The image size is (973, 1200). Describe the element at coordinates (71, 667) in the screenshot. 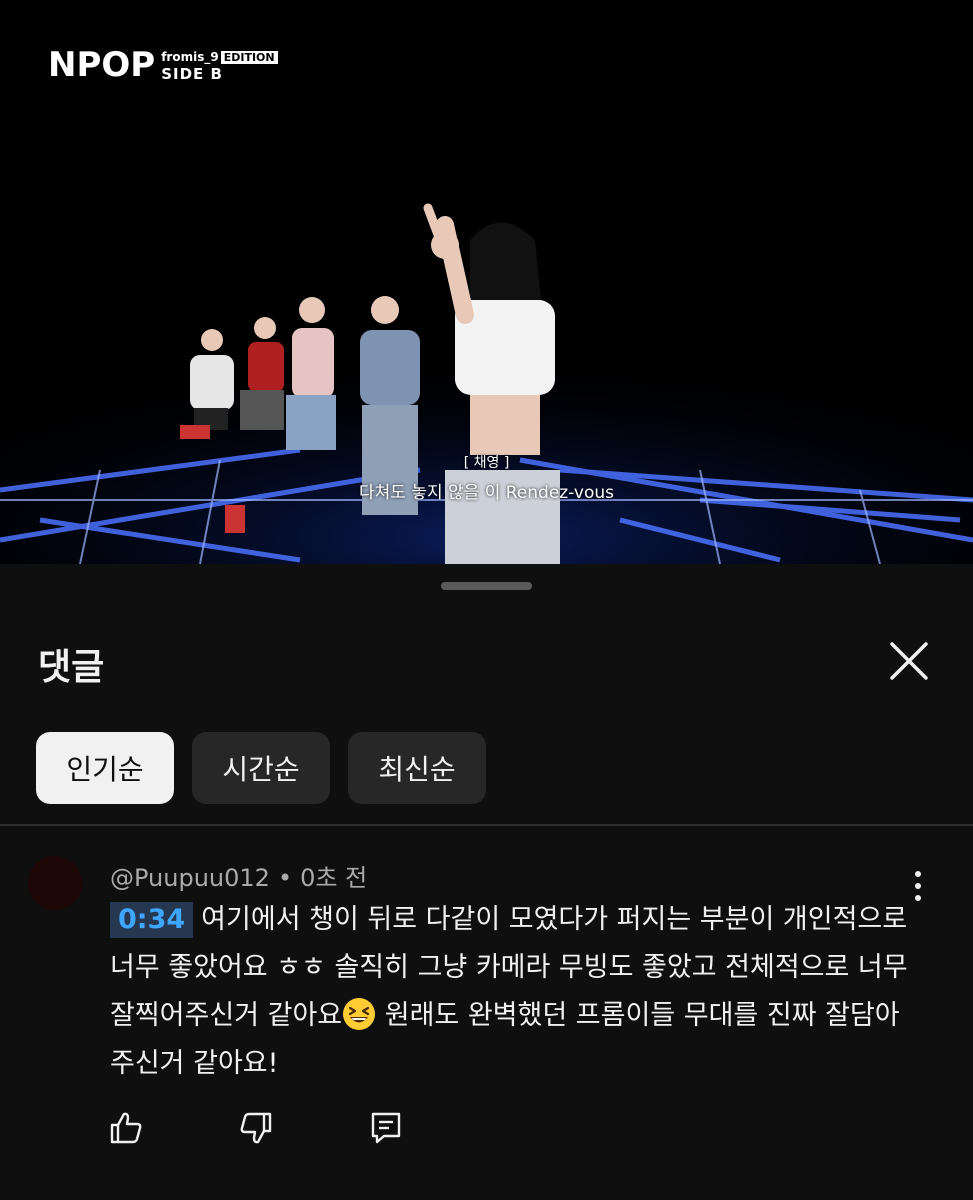

I see `panel-title: 댓글` at that location.